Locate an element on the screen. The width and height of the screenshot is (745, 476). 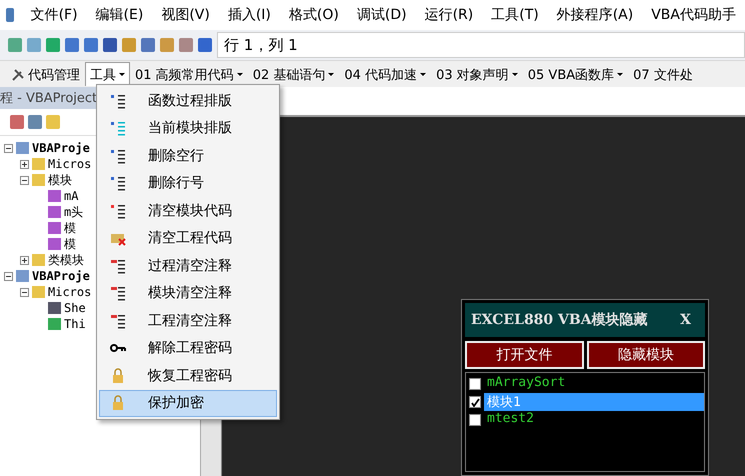
menu-item: 恢复工程密码 is located at coordinates (188, 376).